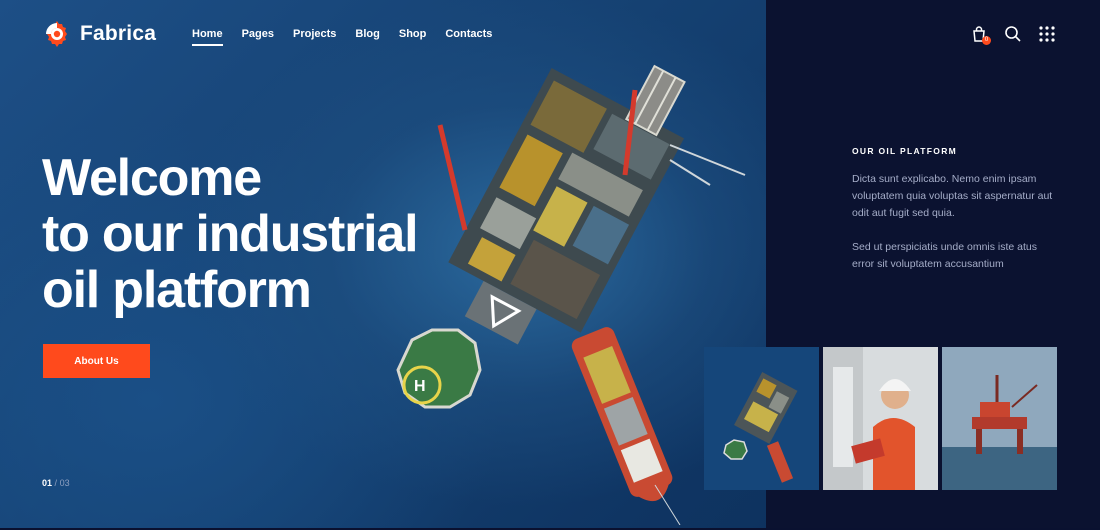 This screenshot has height=530, width=1100. I want to click on headline-line-2: to our industrial, so click(230, 234).